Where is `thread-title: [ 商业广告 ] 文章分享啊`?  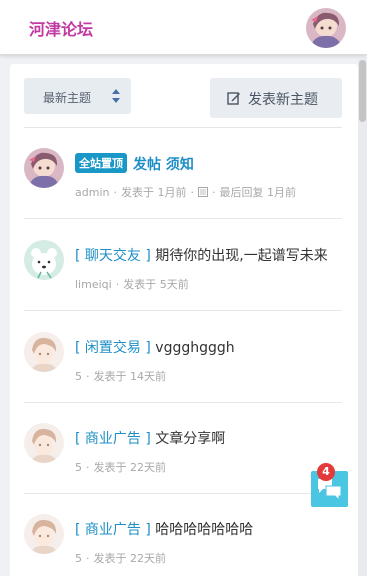
thread-title: [ 商业广告 ] 文章分享啊 is located at coordinates (150, 438).